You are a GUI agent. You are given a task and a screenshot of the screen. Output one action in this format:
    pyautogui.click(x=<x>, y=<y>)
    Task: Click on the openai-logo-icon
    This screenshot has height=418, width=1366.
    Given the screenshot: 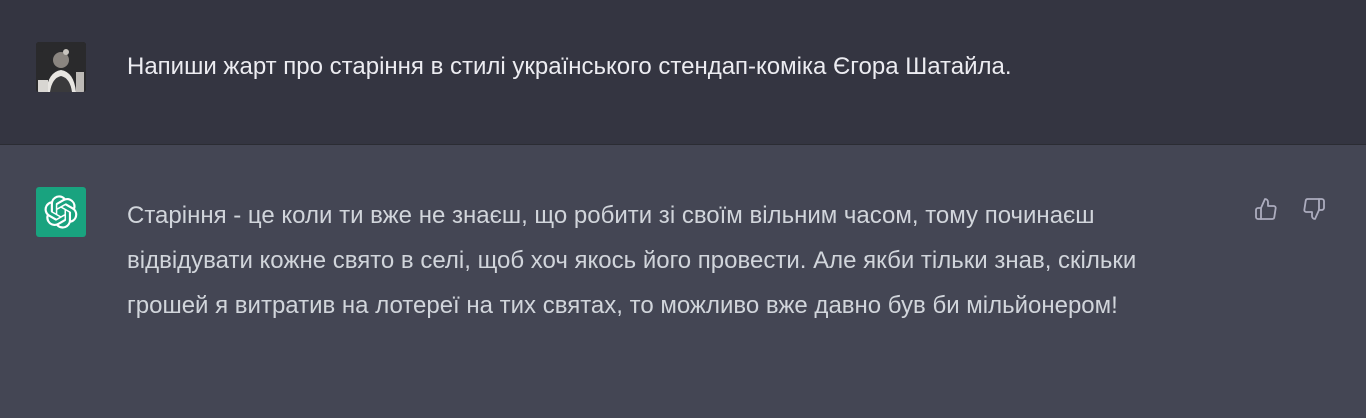 What is the action you would take?
    pyautogui.click(x=61, y=212)
    